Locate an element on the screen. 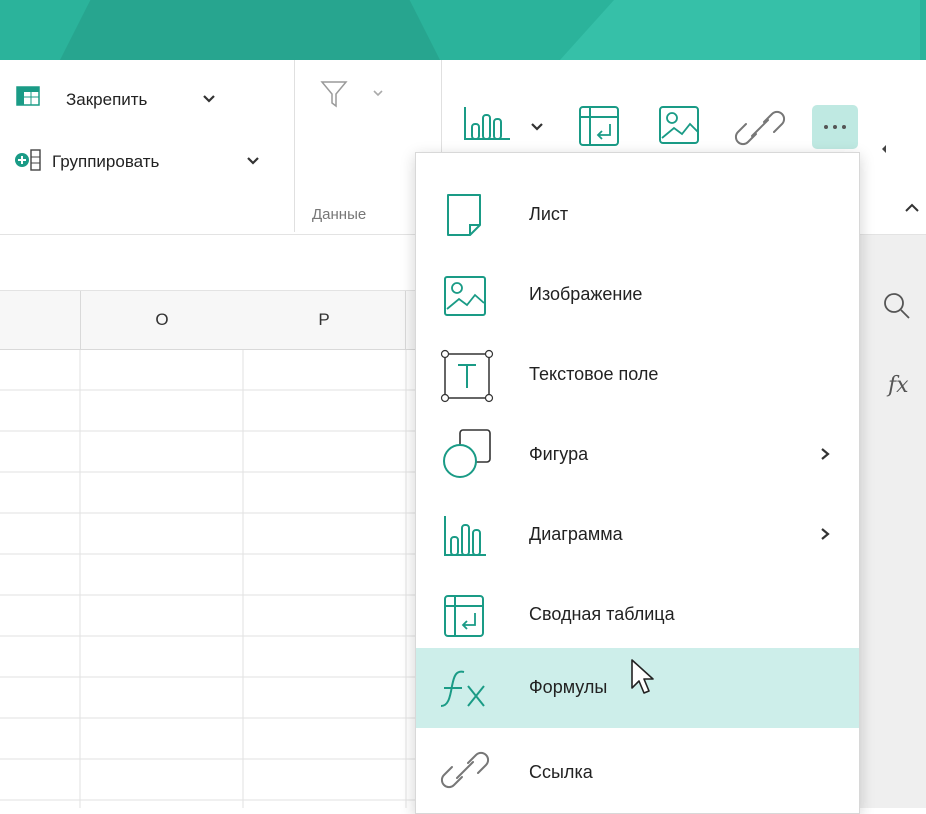 This screenshot has height=814, width=926. insert-link-button is located at coordinates (760, 128).